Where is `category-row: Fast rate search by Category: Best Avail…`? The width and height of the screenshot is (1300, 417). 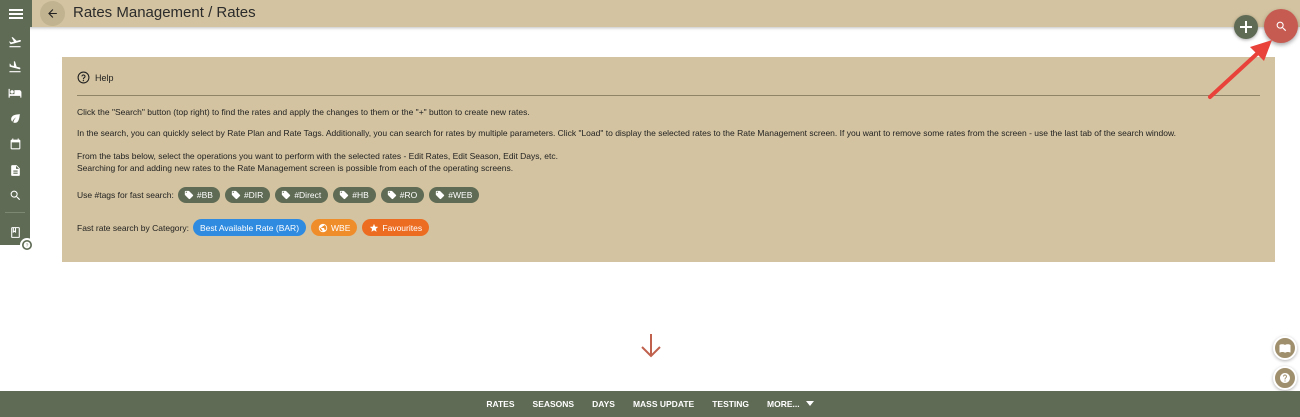
category-row: Fast rate search by Category: Best Avail… is located at coordinates (255, 227).